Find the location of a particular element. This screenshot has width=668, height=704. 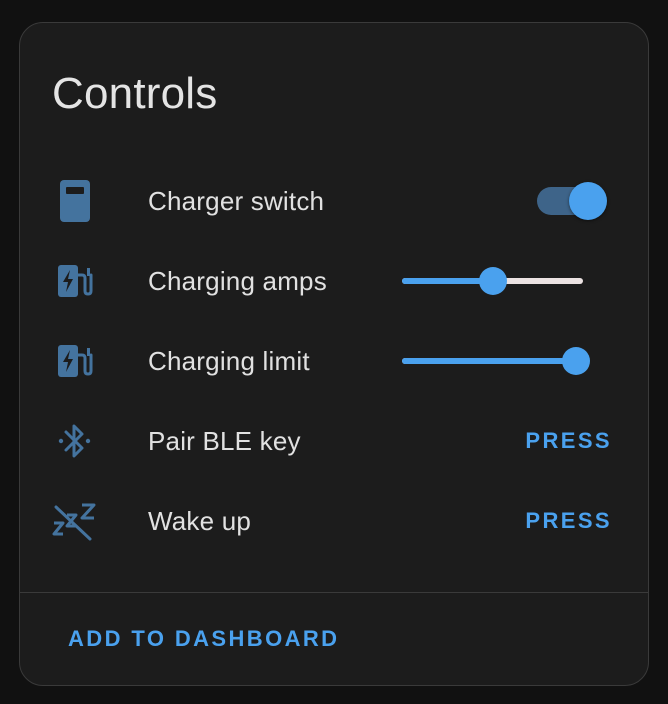

control-row-wake-up: Wake up PRESS is located at coordinates (334, 521).